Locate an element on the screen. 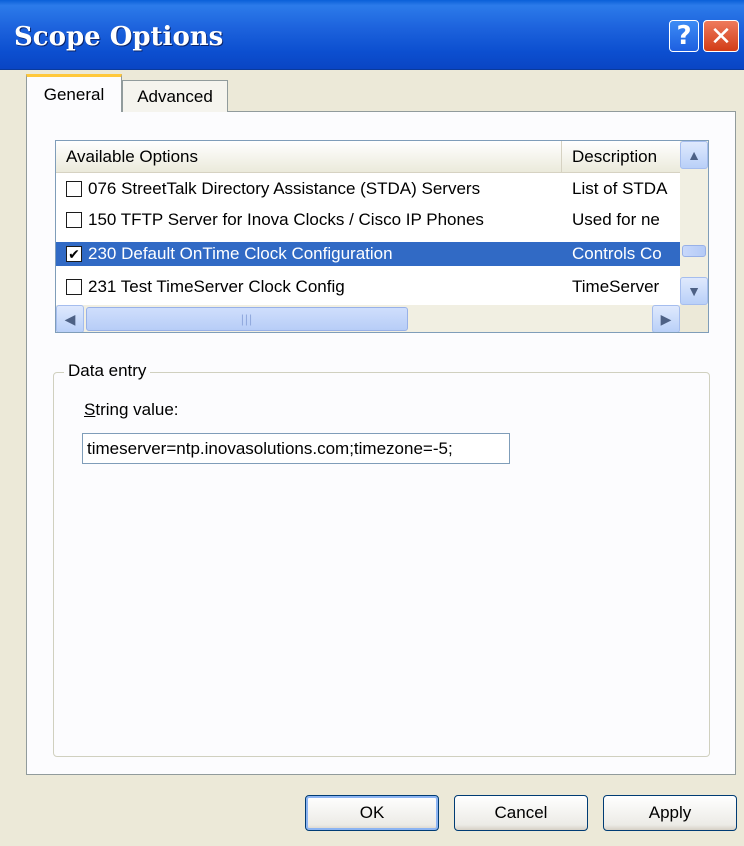 The image size is (744, 846). tab-advanced-label: Advanced is located at coordinates (175, 96).